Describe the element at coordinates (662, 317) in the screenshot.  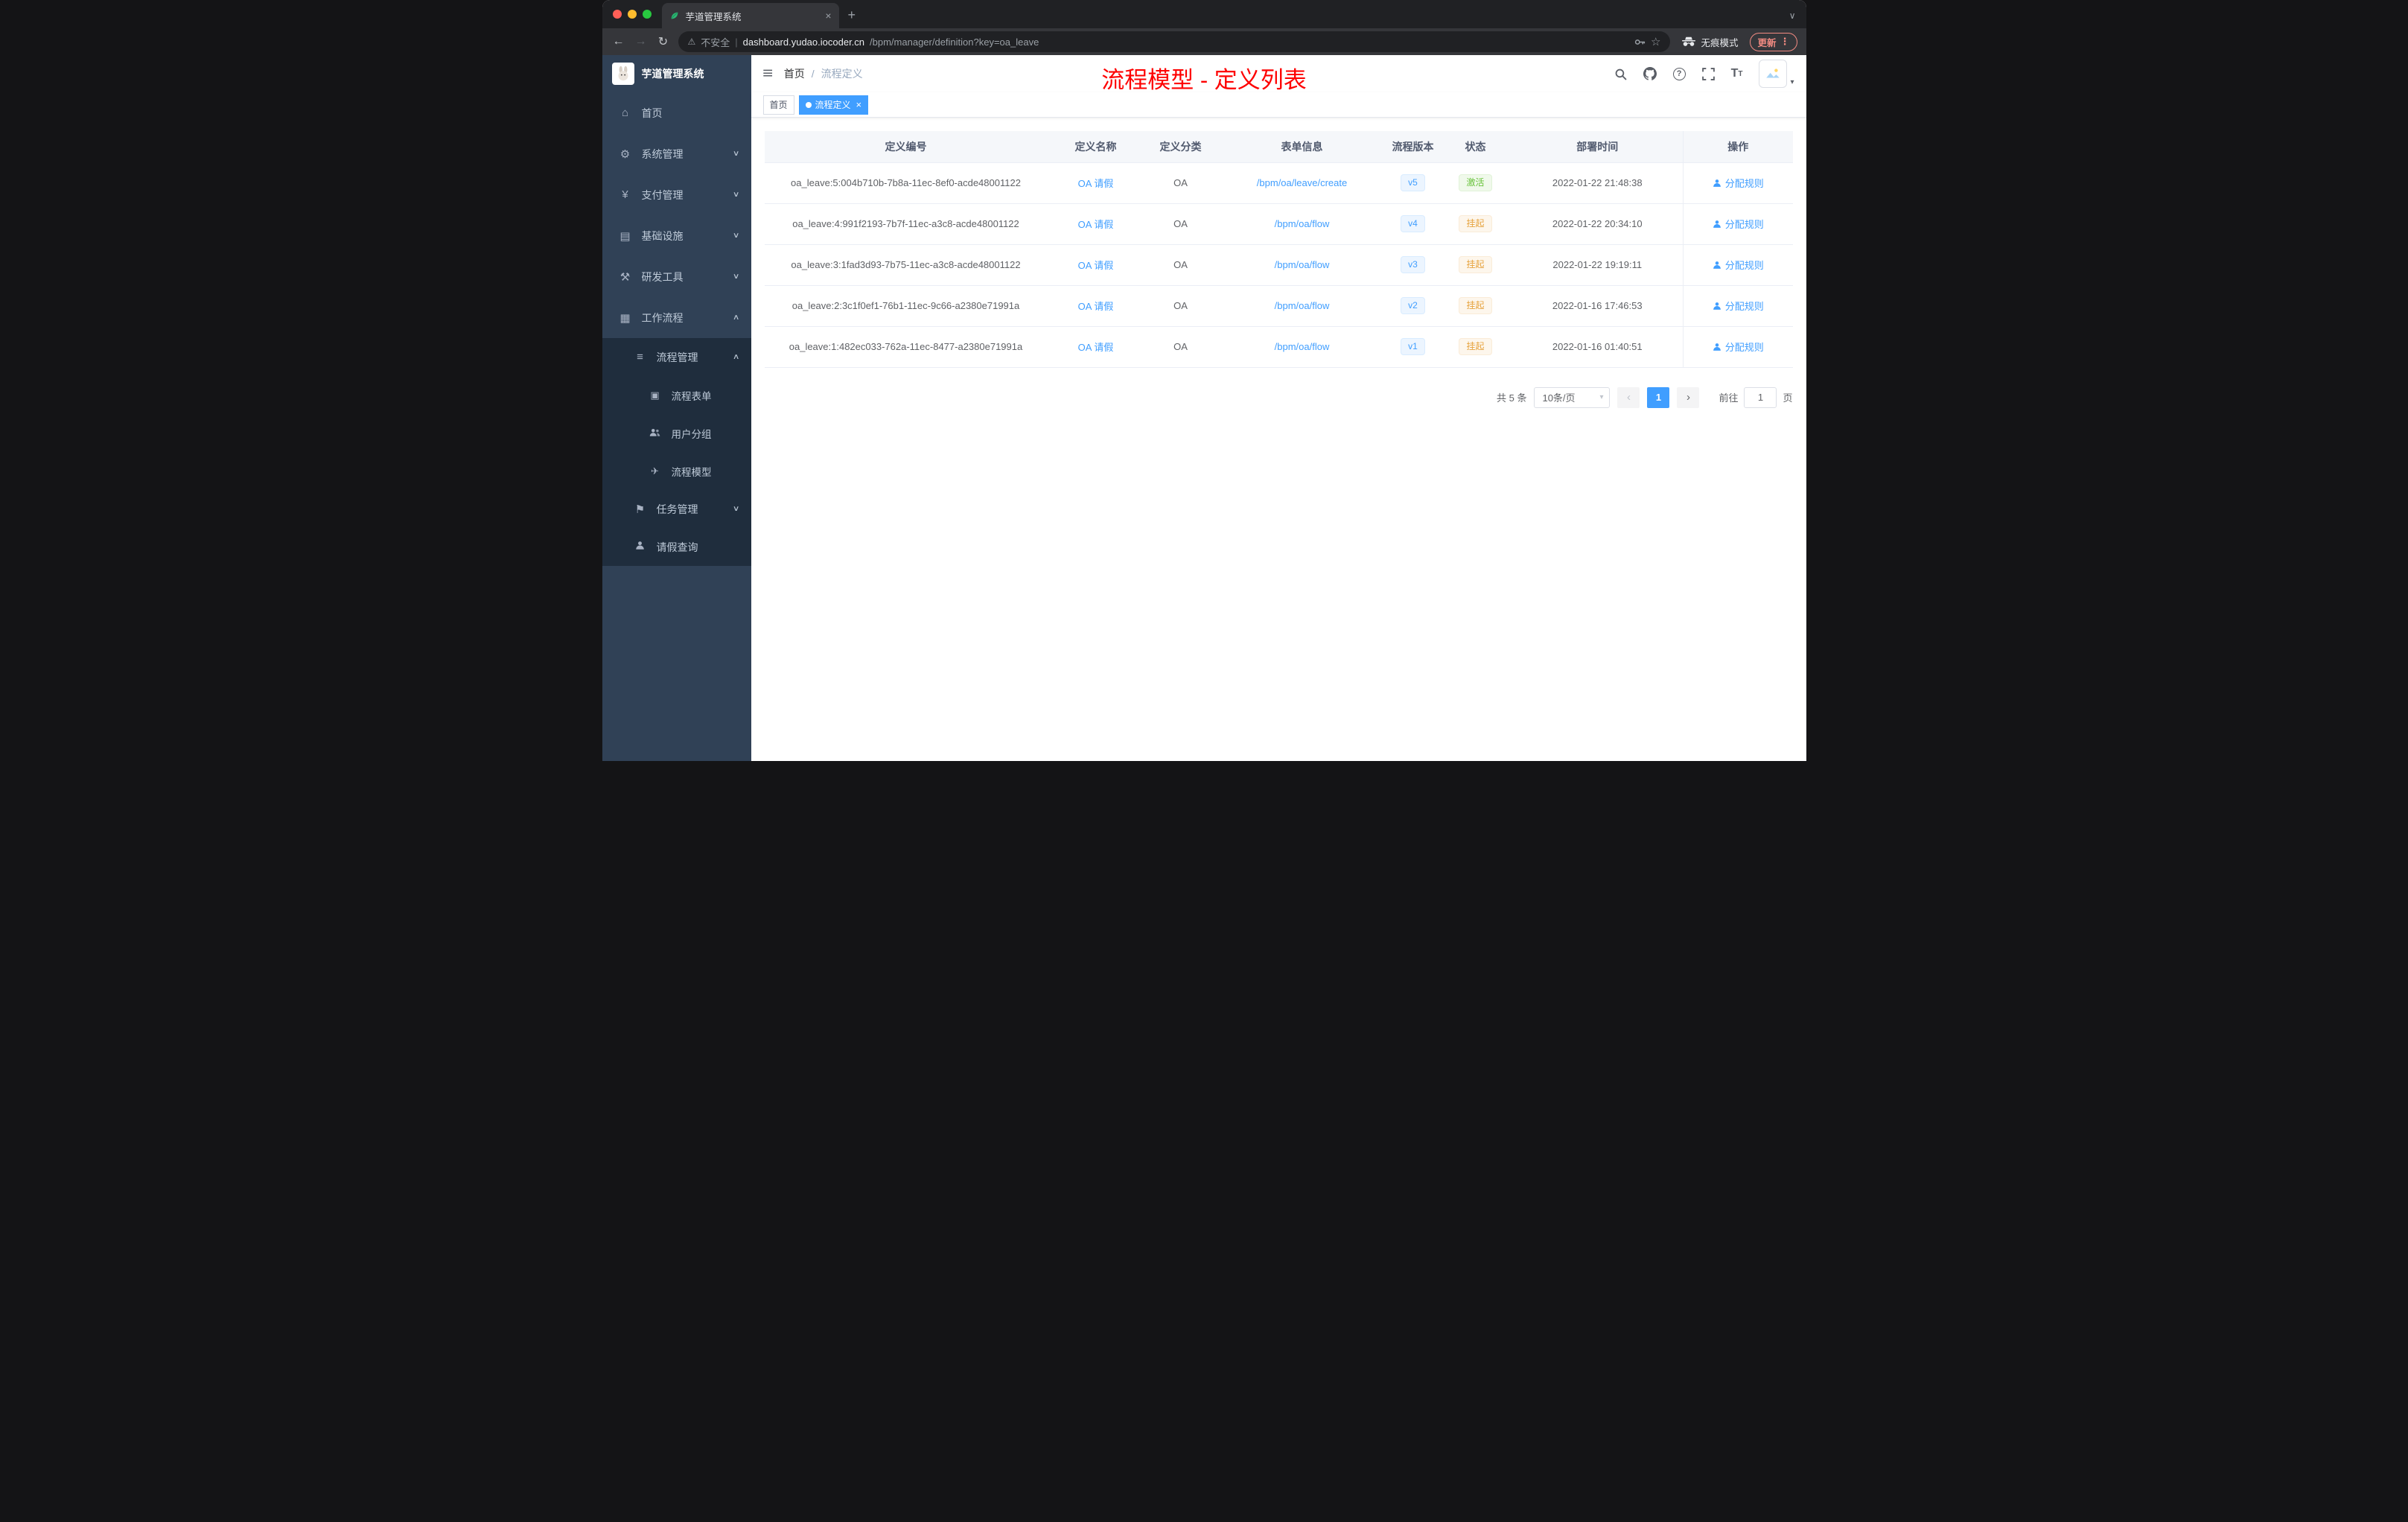
I see `sidebar-item-label: 工作流程` at that location.